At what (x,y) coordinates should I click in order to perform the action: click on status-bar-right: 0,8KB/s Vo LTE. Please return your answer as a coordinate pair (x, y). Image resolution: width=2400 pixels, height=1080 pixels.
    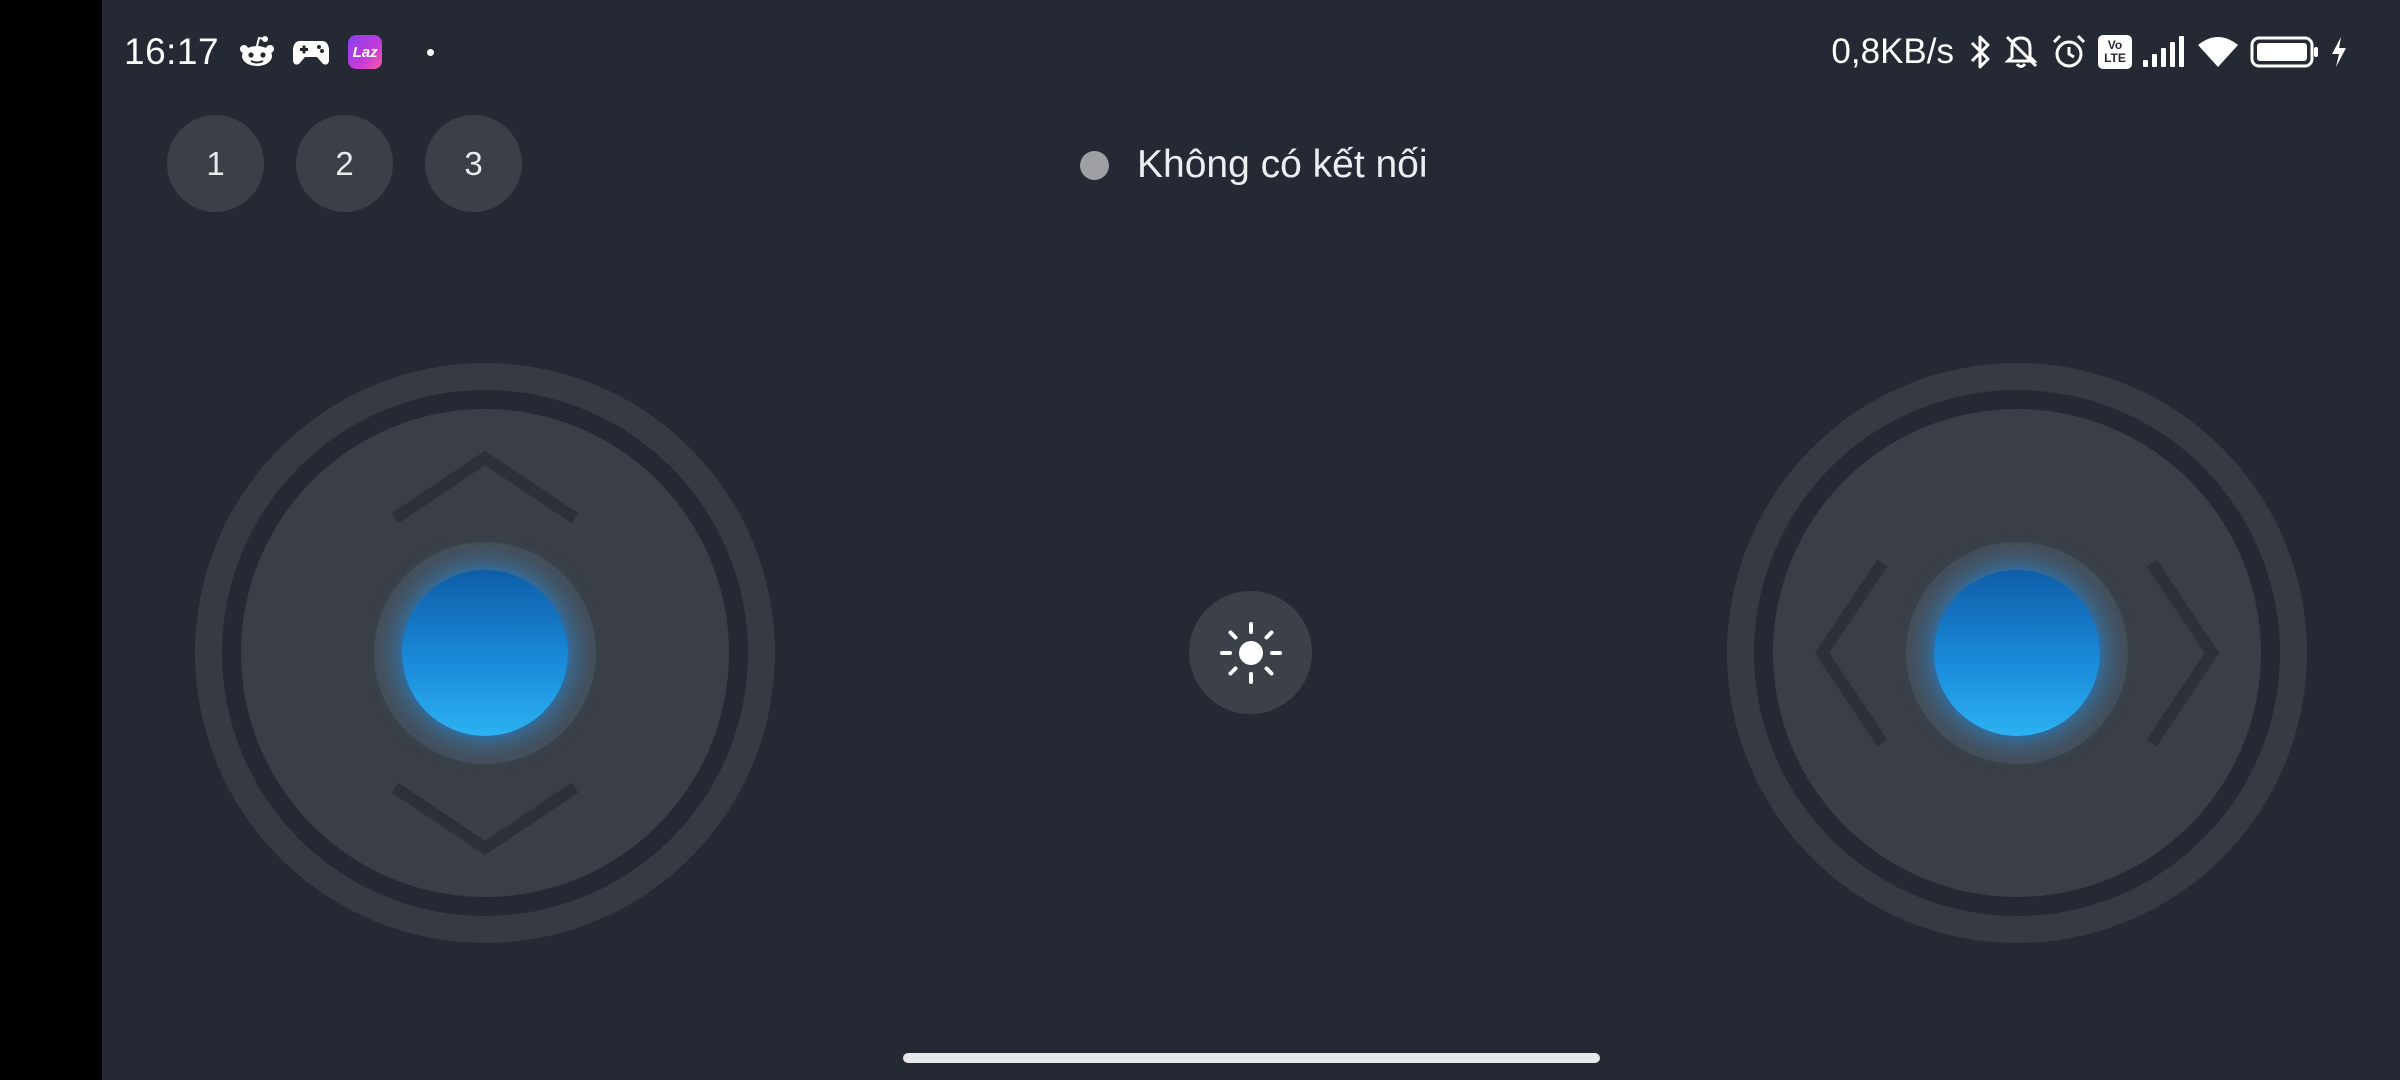
    Looking at the image, I should click on (2089, 52).